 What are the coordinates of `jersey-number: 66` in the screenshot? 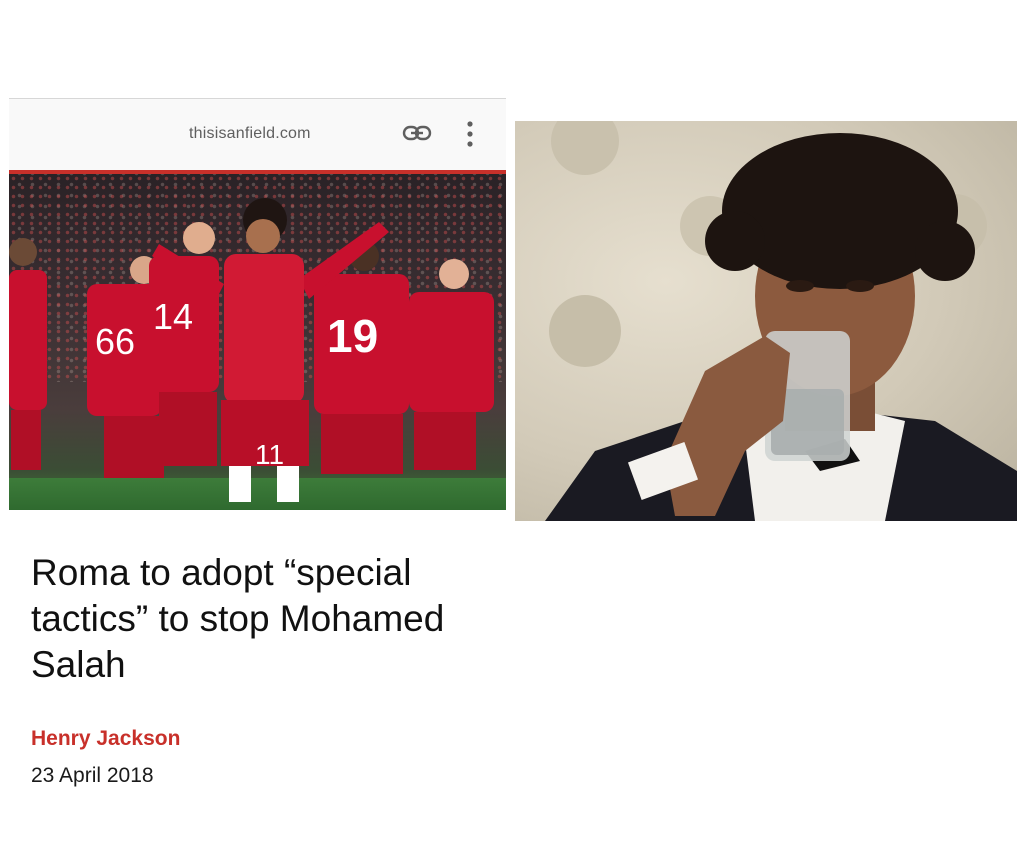 It's located at (115, 341).